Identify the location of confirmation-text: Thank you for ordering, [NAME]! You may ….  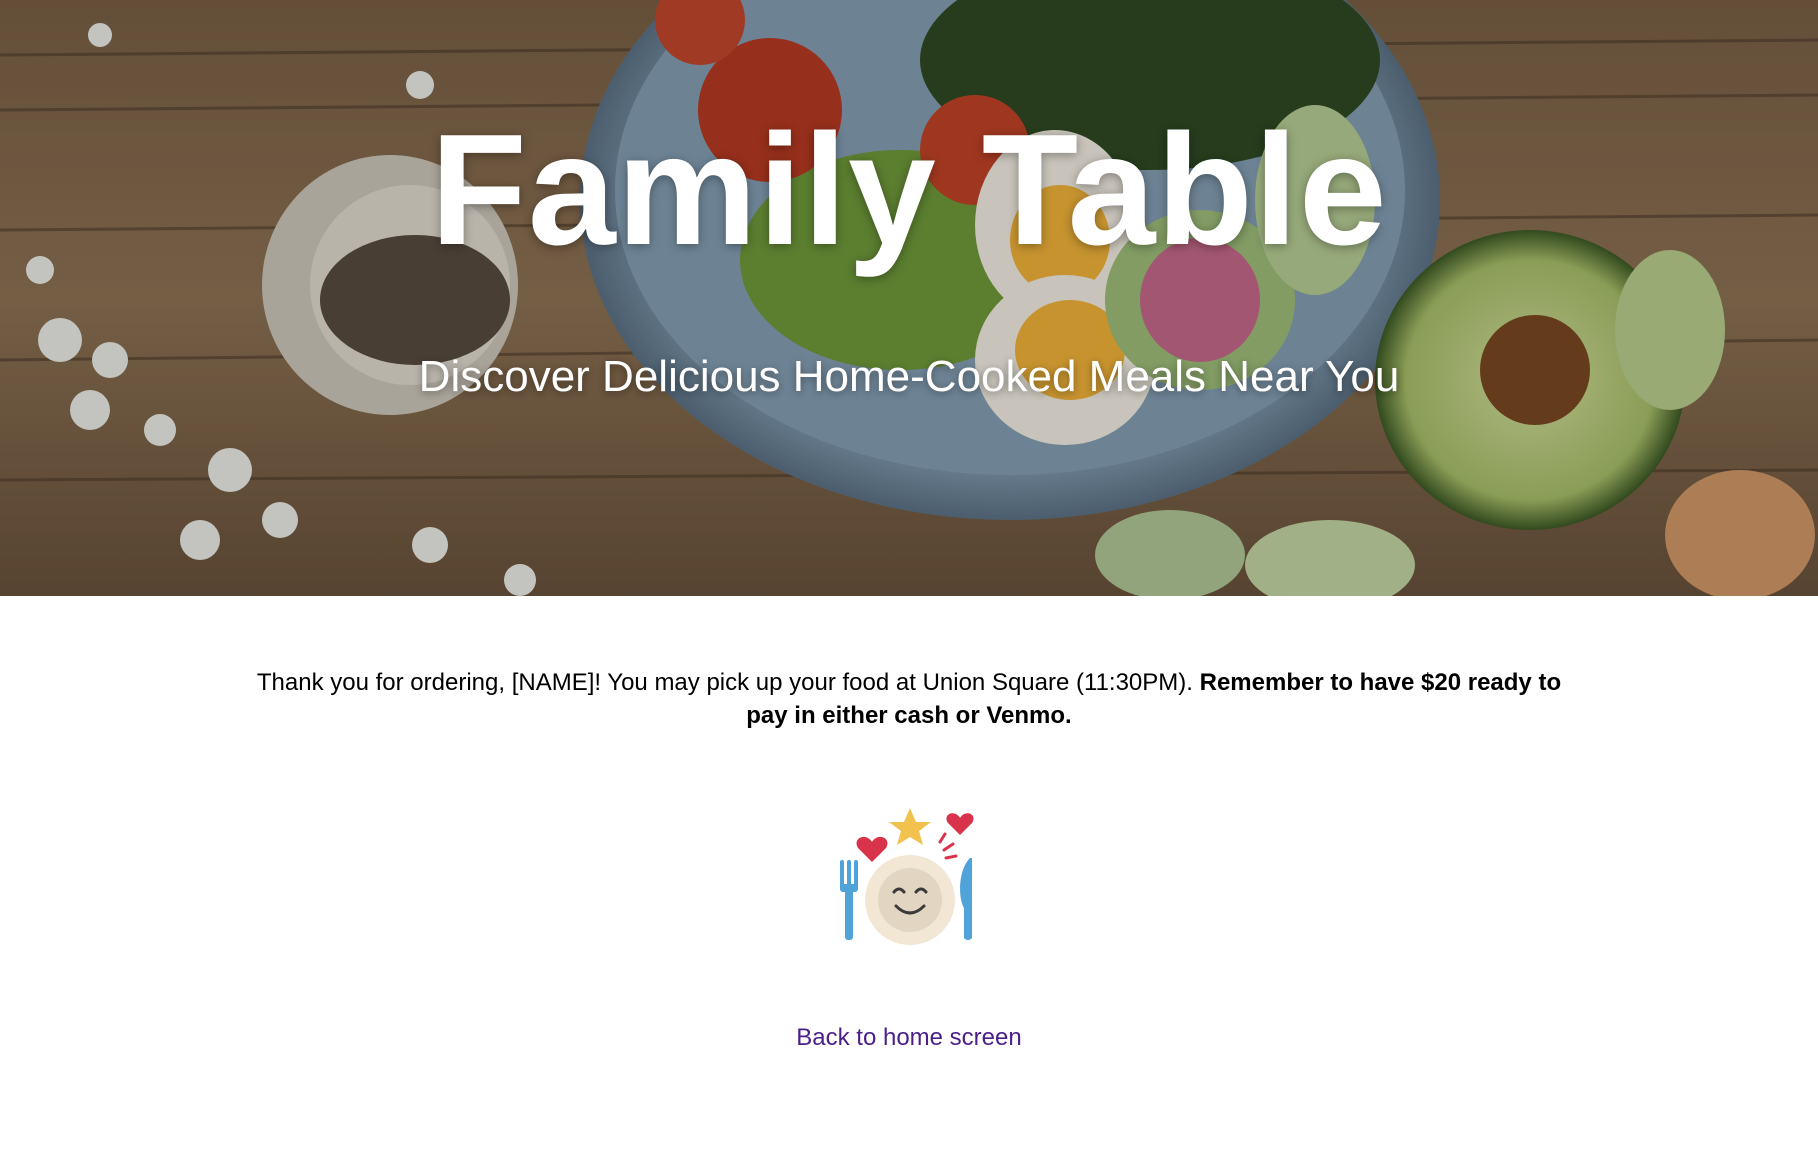
(728, 682).